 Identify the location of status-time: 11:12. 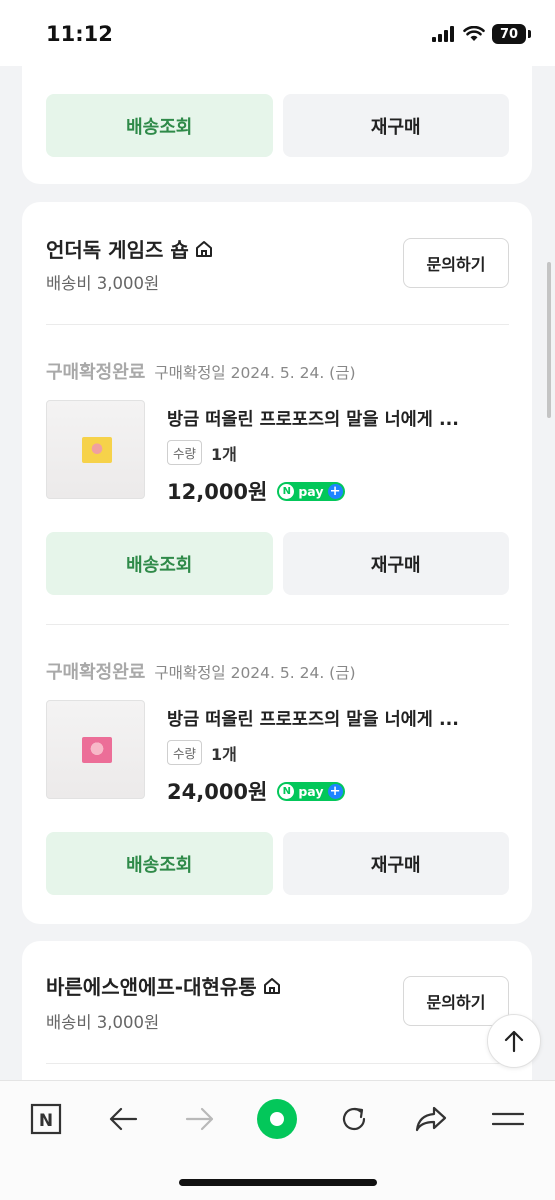
(79, 34).